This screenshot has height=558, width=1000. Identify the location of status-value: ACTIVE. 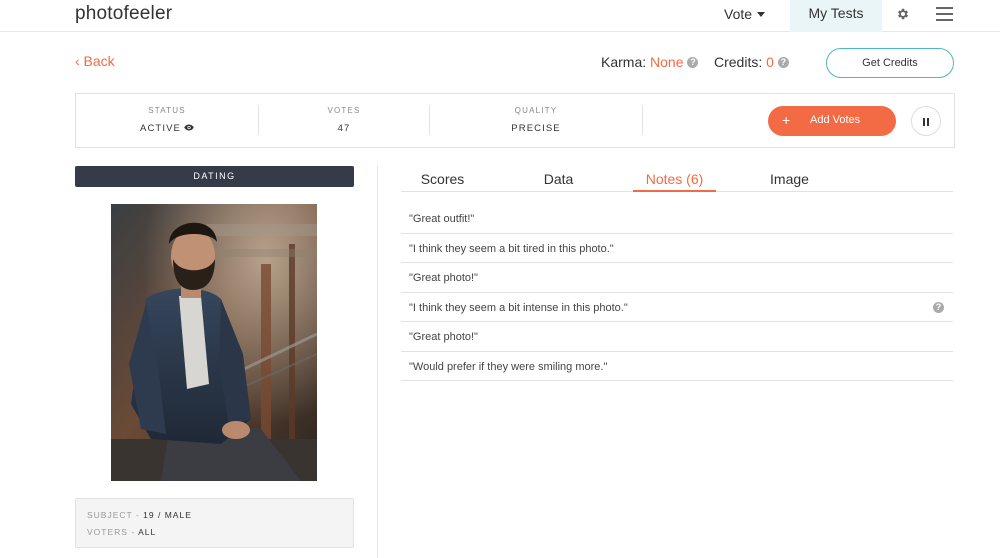
(167, 128).